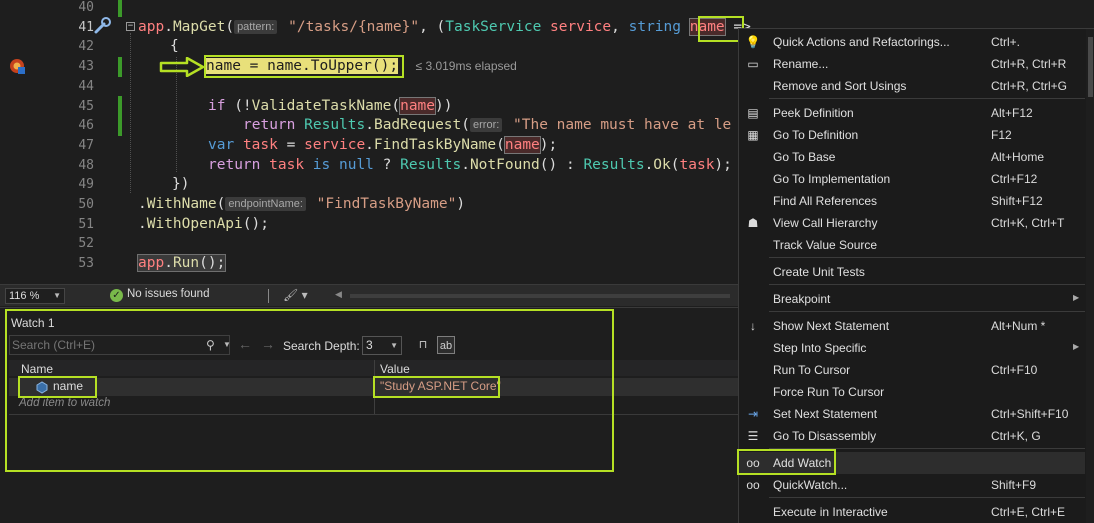  Describe the element at coordinates (199, 26) in the screenshot. I see `code-token: MapGet` at that location.